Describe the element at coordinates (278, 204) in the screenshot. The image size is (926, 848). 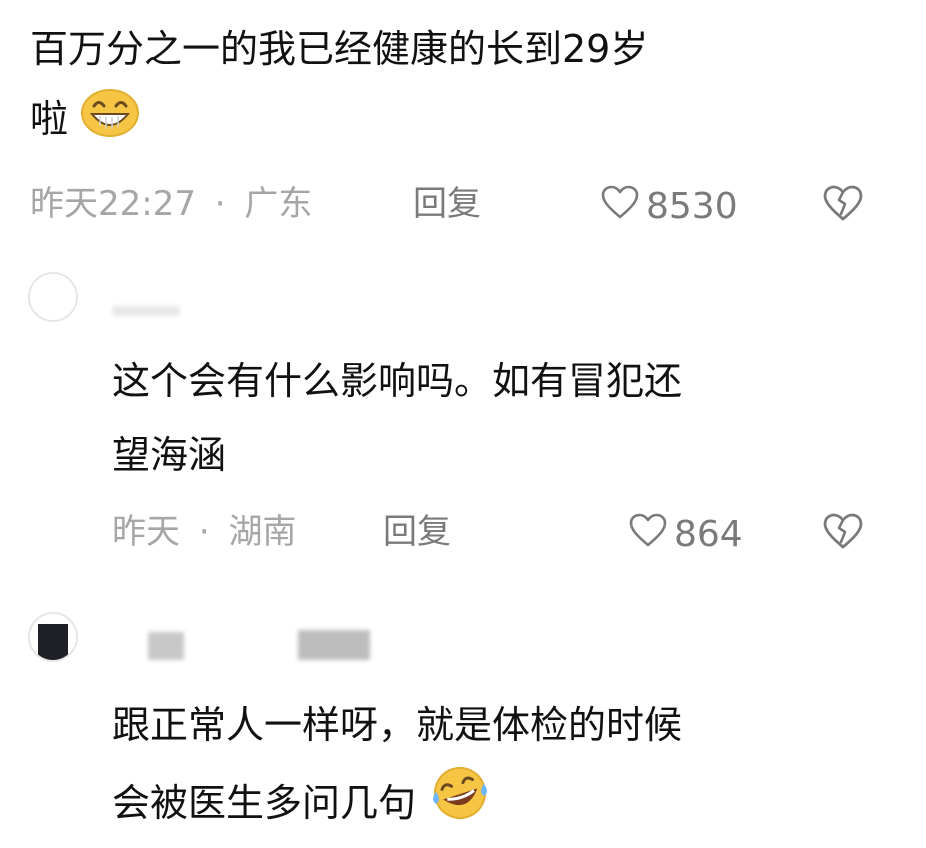
I see `comment-1-location: 广东` at that location.